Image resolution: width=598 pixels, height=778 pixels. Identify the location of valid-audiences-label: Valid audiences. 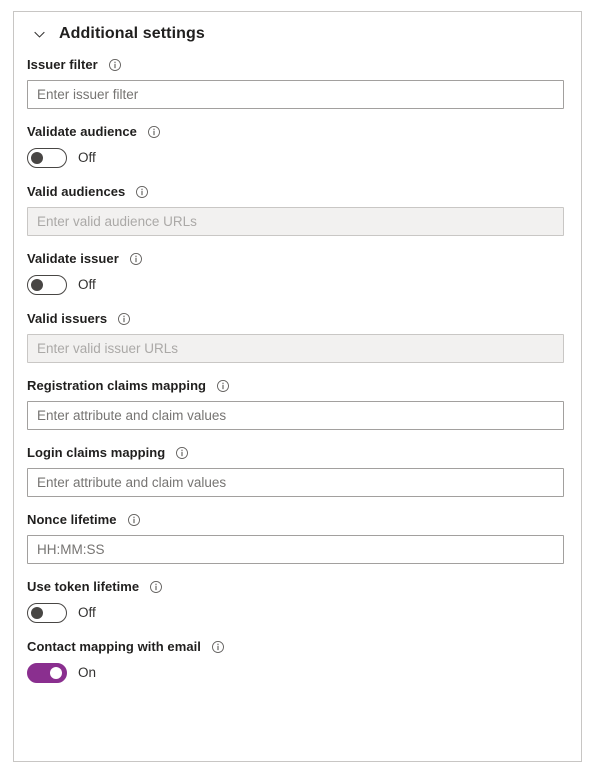
(76, 191).